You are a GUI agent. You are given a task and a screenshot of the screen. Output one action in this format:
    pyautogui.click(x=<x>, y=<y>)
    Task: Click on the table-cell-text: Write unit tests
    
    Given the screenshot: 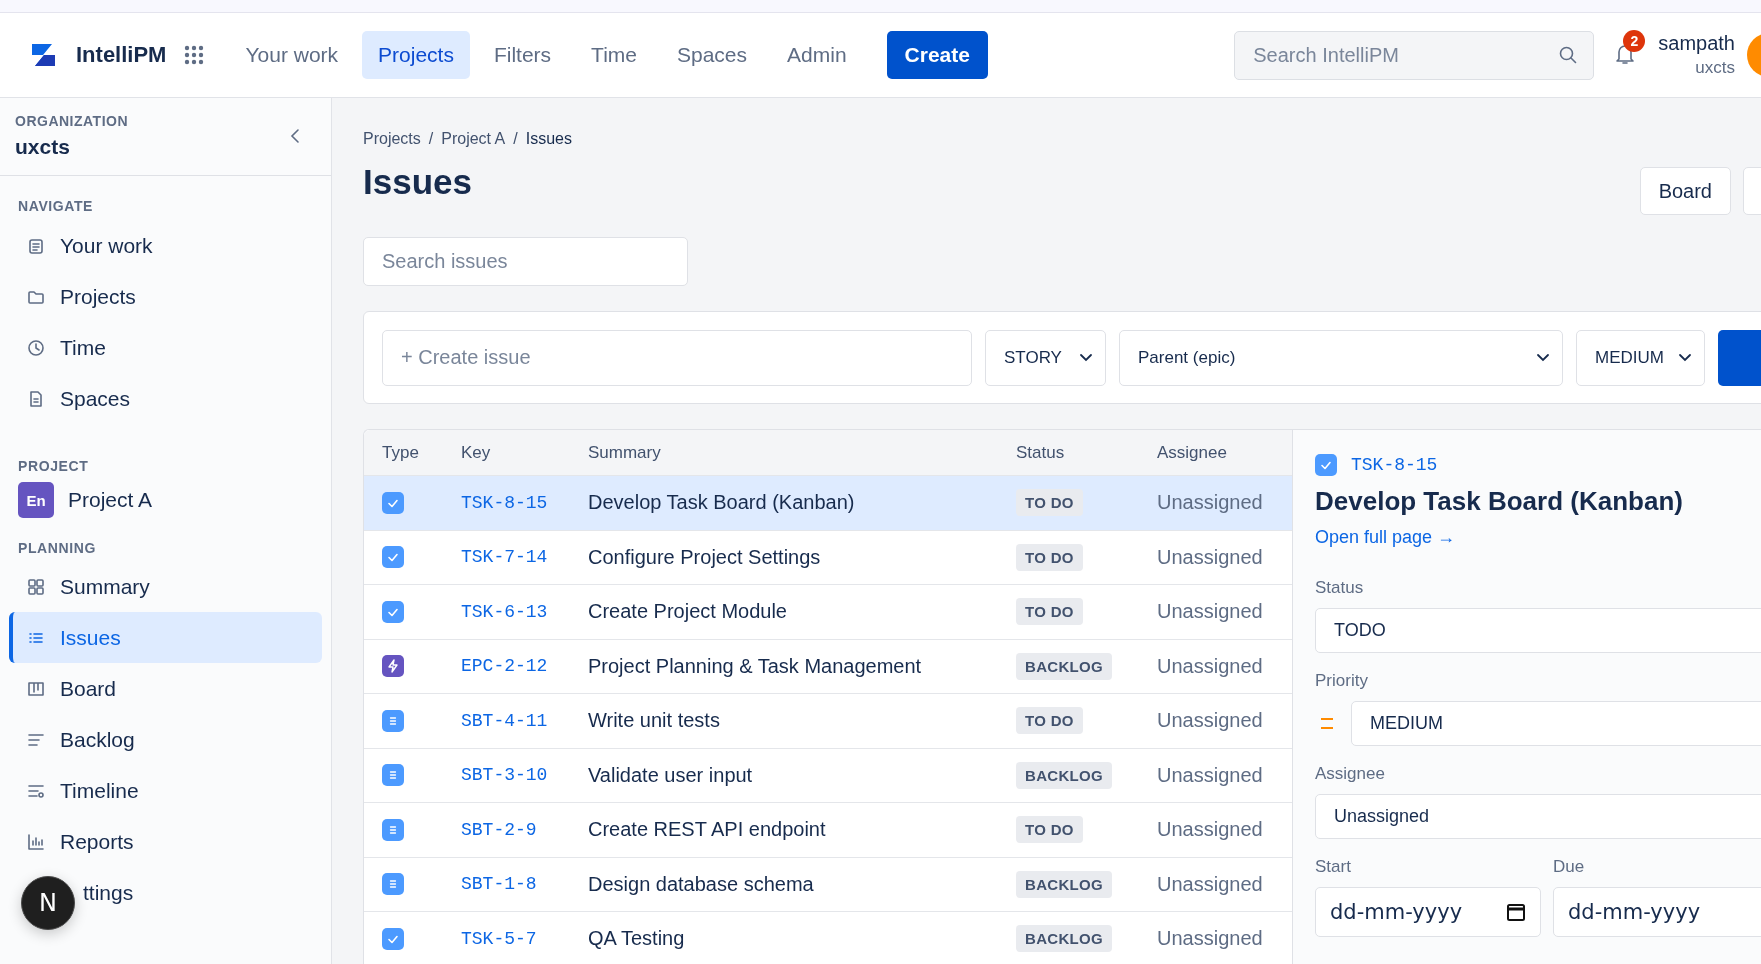 What is the action you would take?
    pyautogui.click(x=654, y=721)
    